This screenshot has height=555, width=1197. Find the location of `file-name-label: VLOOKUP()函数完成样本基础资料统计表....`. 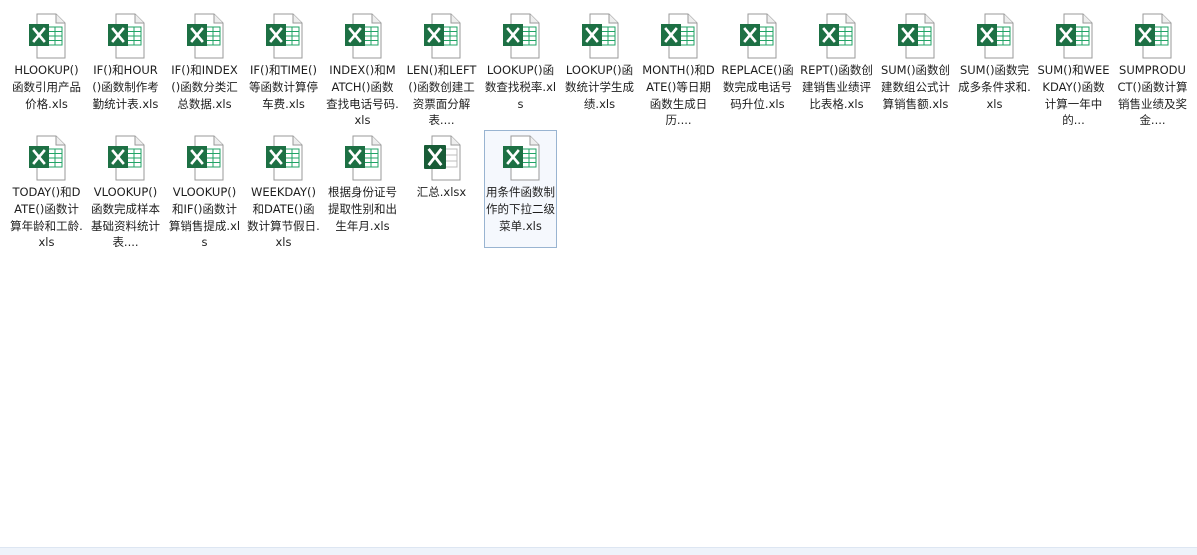

file-name-label: VLOOKUP()函数完成样本基础资料统计表.... is located at coordinates (125, 216).